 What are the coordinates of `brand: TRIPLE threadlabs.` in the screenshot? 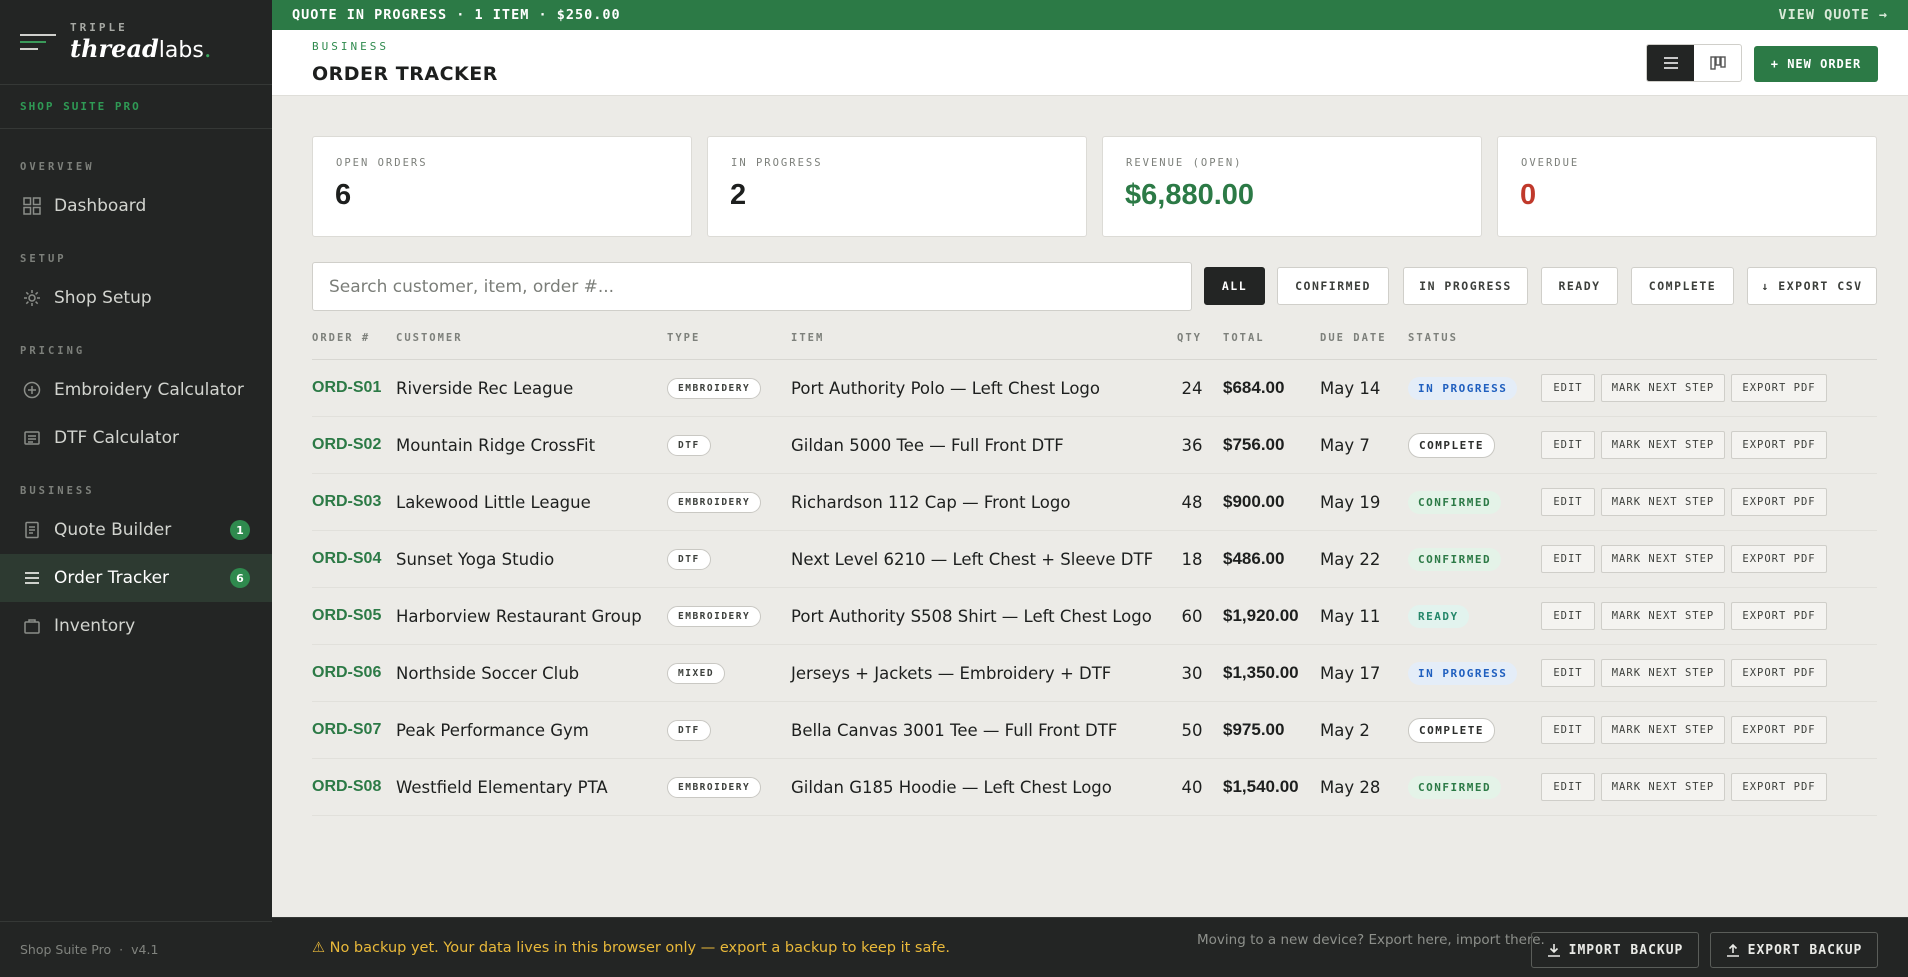 It's located at (136, 42).